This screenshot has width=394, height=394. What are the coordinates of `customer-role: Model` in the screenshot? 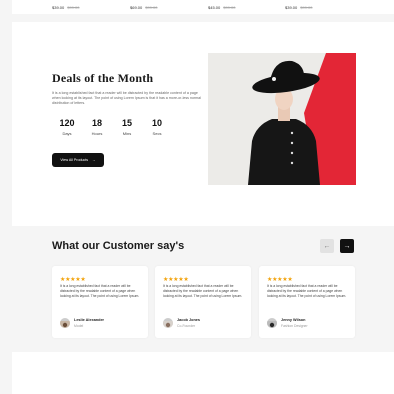 It's located at (79, 326).